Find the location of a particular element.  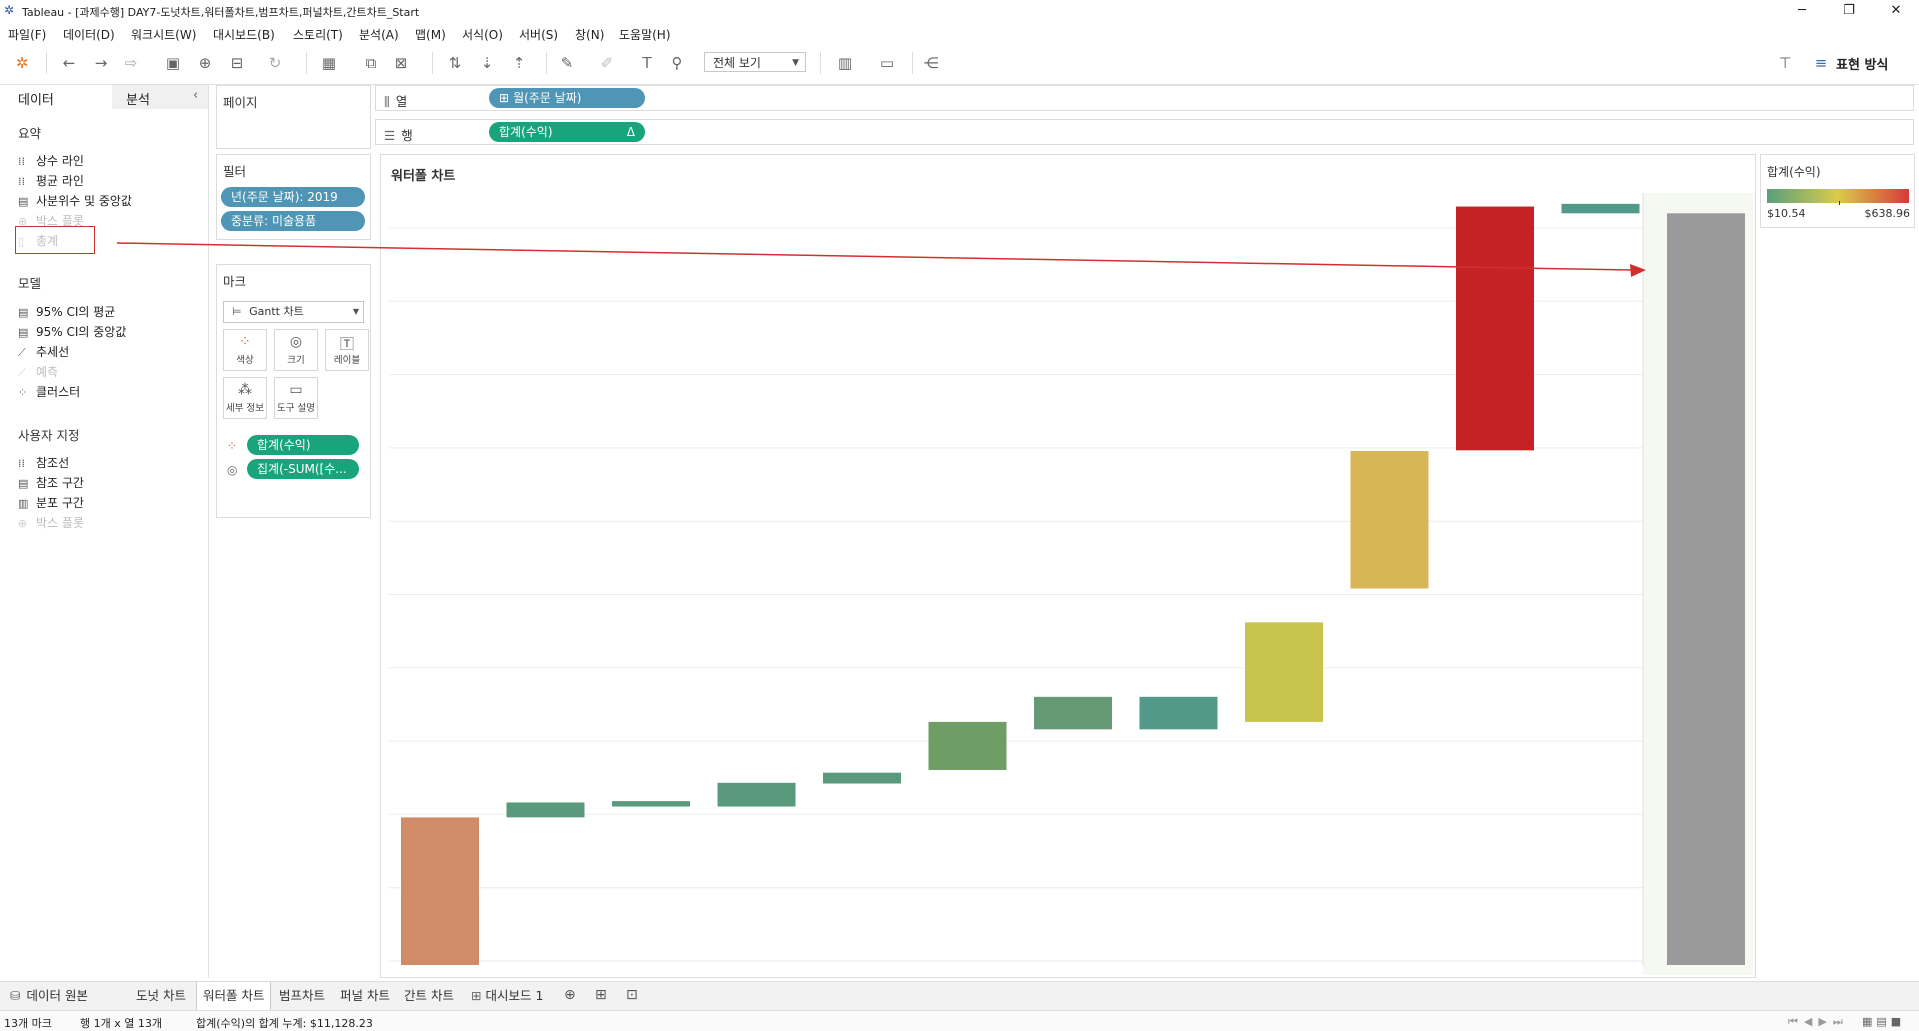

median-ci-item: ▤ 95% CI의 중앙값 is located at coordinates (72, 331).